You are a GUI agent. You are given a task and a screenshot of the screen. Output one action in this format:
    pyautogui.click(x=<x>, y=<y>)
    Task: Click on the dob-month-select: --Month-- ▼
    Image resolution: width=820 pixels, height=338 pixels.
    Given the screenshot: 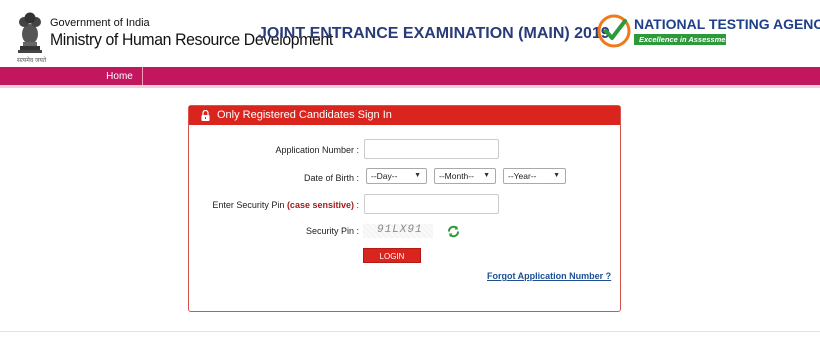 What is the action you would take?
    pyautogui.click(x=465, y=176)
    